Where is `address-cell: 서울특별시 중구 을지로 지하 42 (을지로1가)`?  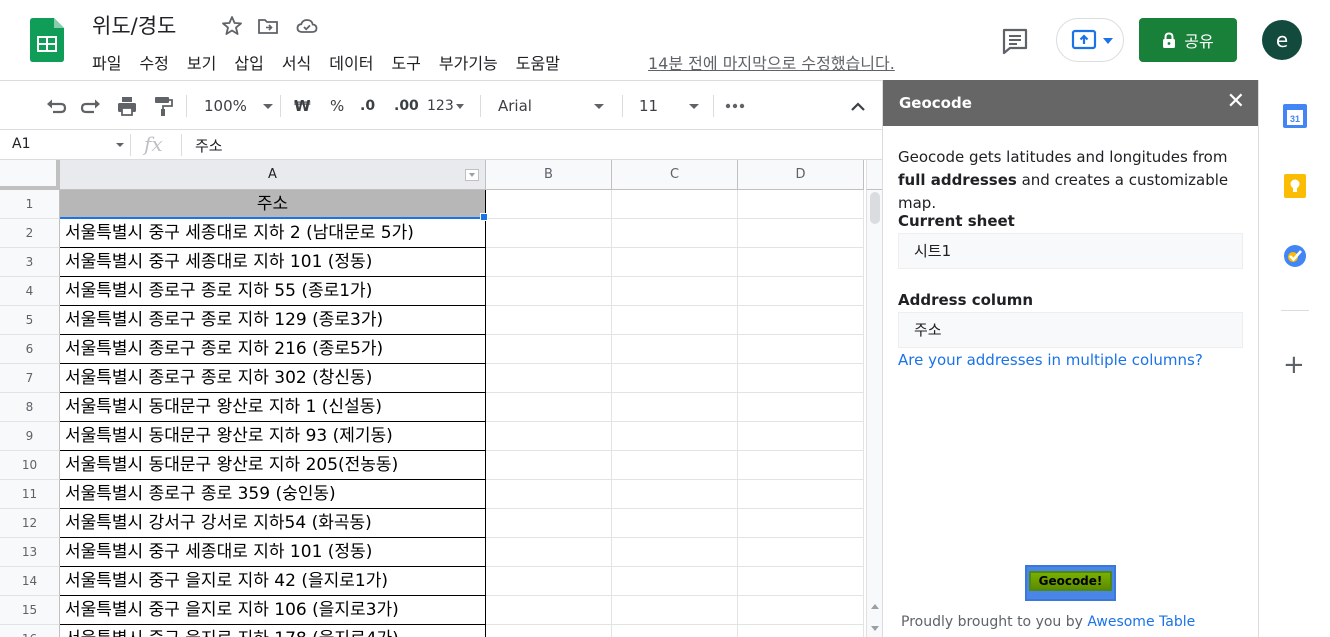
address-cell: 서울특별시 중구 을지로 지하 42 (을지로1가) is located at coordinates (273, 581).